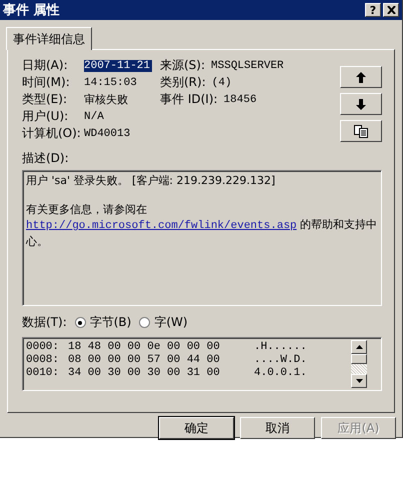  Describe the element at coordinates (111, 82) in the screenshot. I see `field-value: 14:15:03` at that location.